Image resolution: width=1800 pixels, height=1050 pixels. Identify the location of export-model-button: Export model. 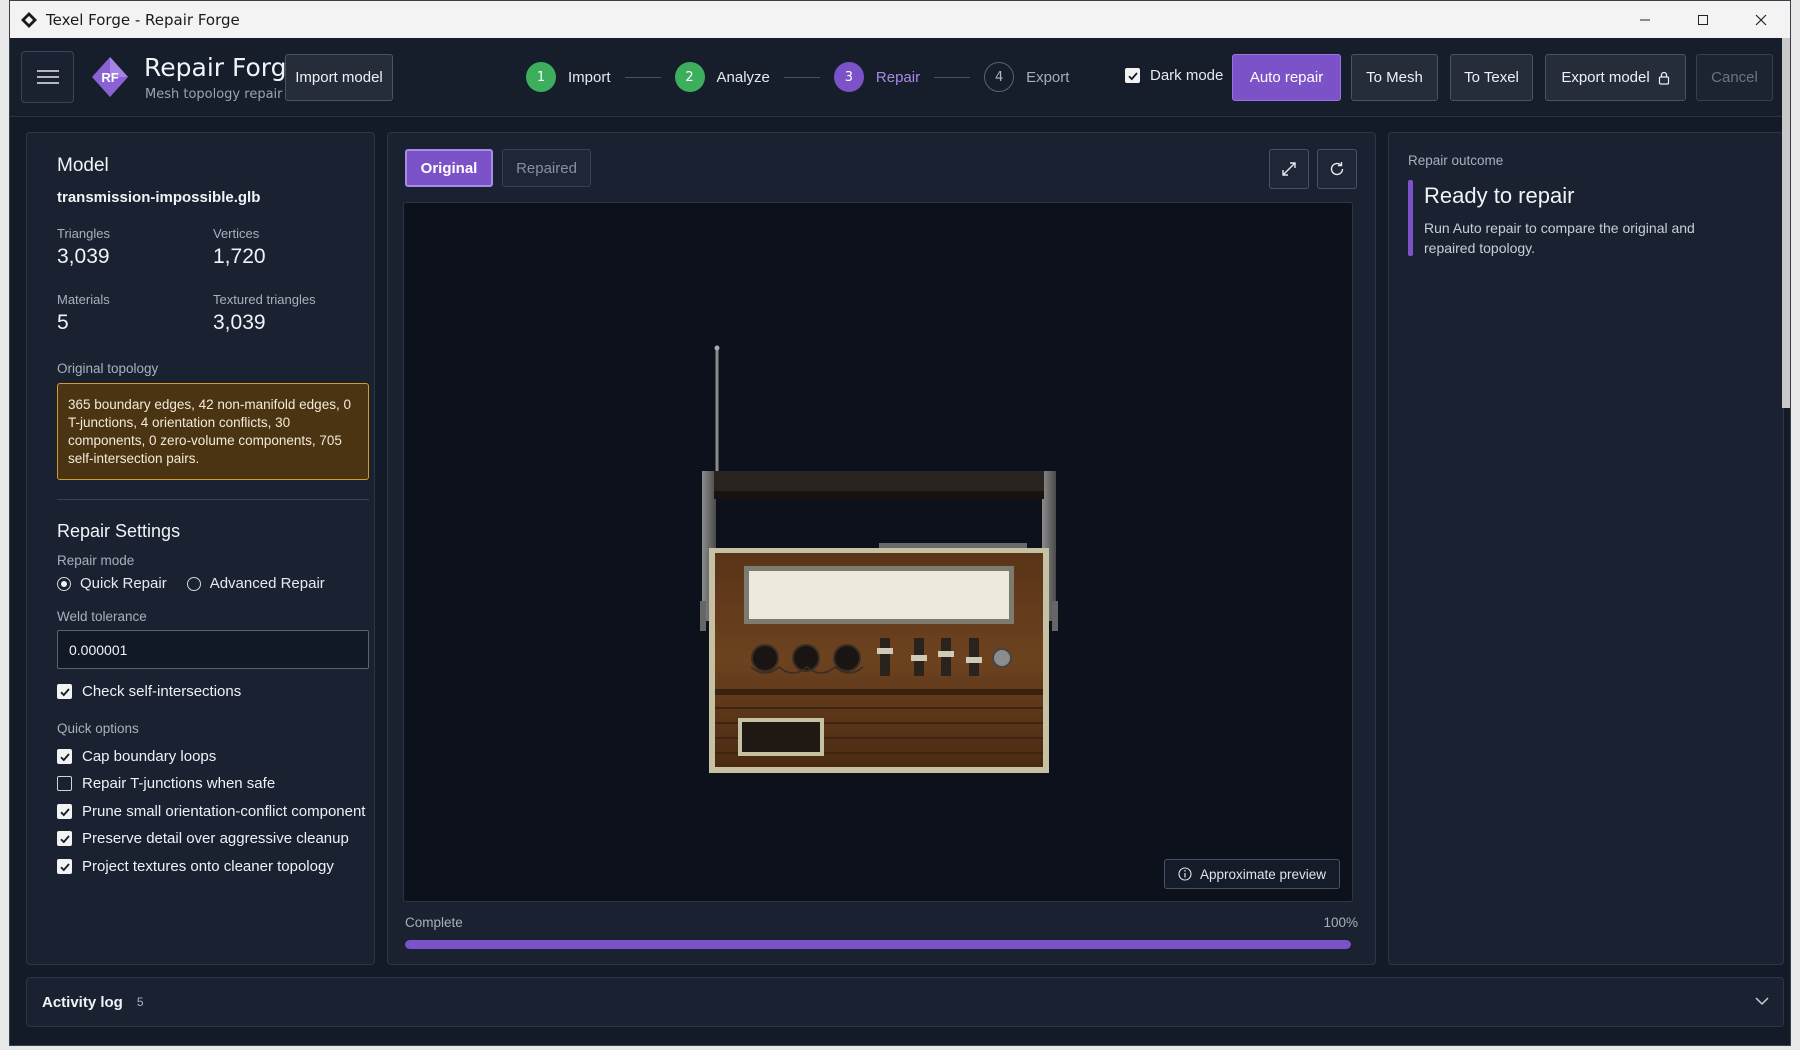
(1615, 77).